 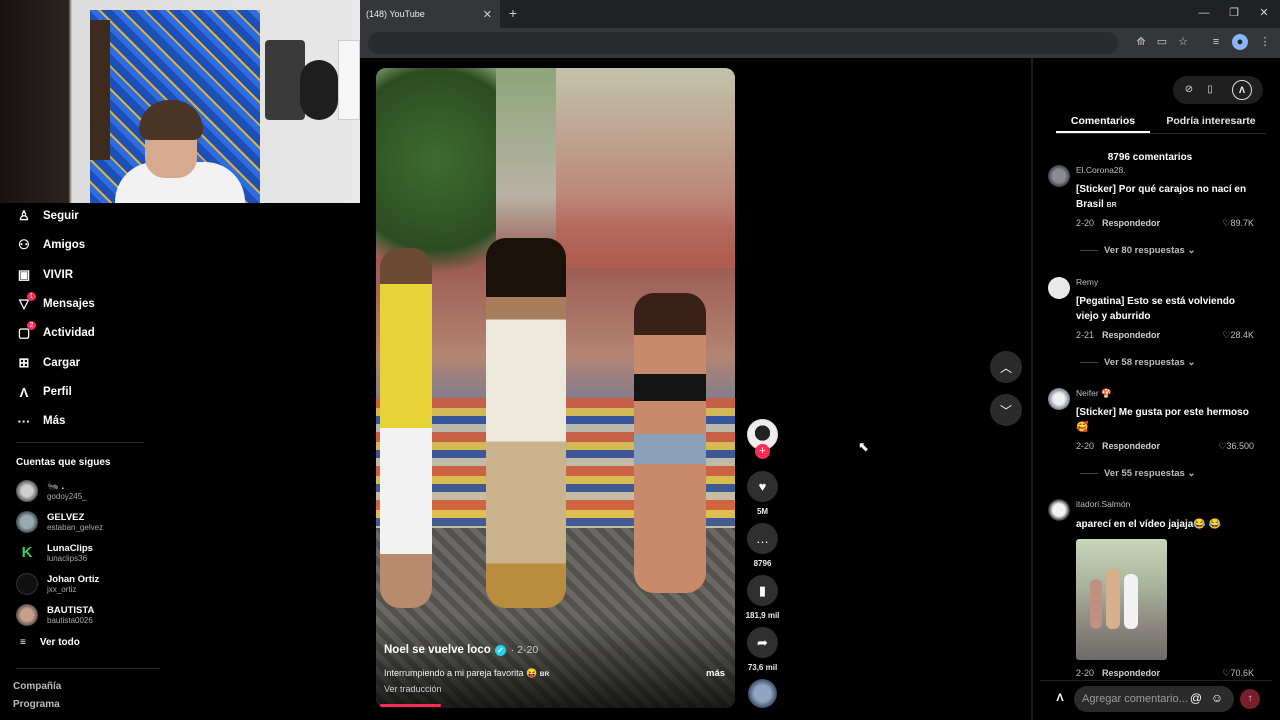 What do you see at coordinates (50, 245) in the screenshot?
I see `sidebar-item-amigos: ⚇ Amigos` at bounding box center [50, 245].